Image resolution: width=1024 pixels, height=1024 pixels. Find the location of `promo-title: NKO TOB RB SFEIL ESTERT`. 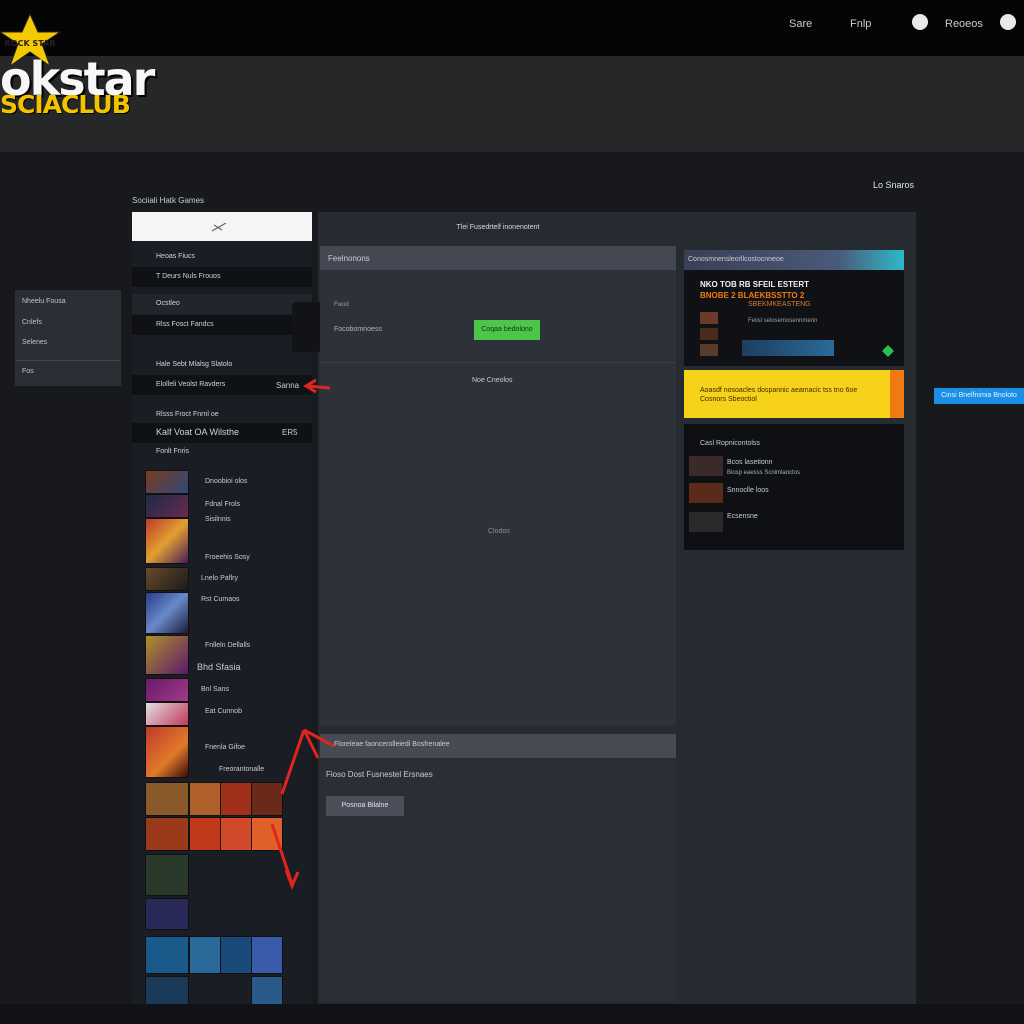

promo-title: NKO TOB RB SFEIL ESTERT is located at coordinates (755, 284).